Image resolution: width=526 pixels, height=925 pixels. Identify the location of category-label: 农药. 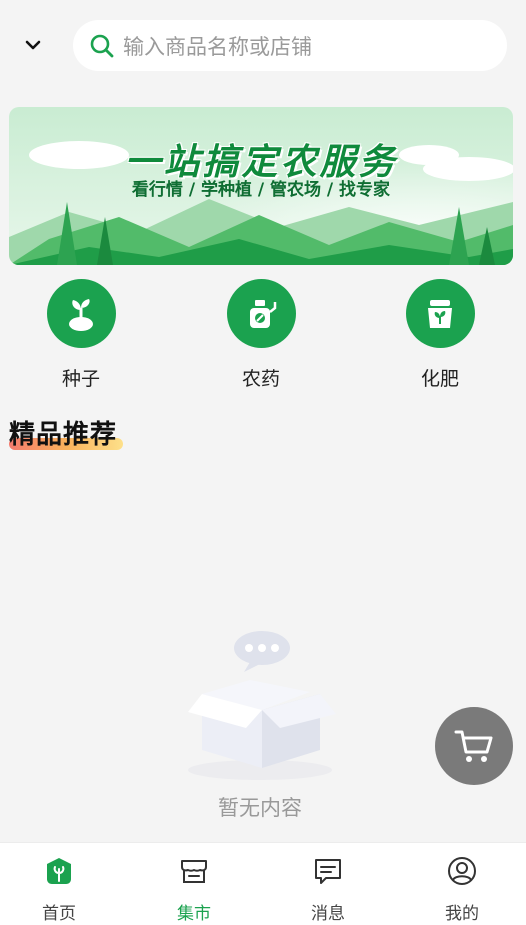
(260, 379).